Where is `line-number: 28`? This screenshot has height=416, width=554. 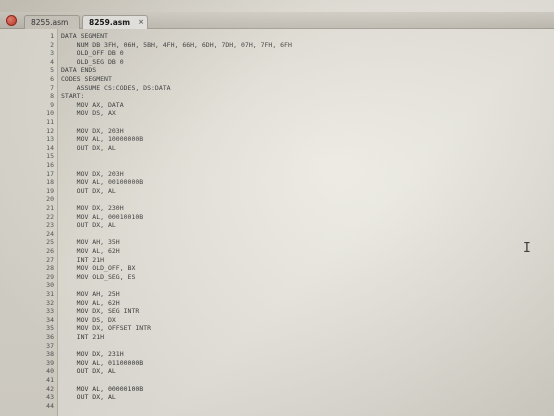
line-number: 28 is located at coordinates (50, 268).